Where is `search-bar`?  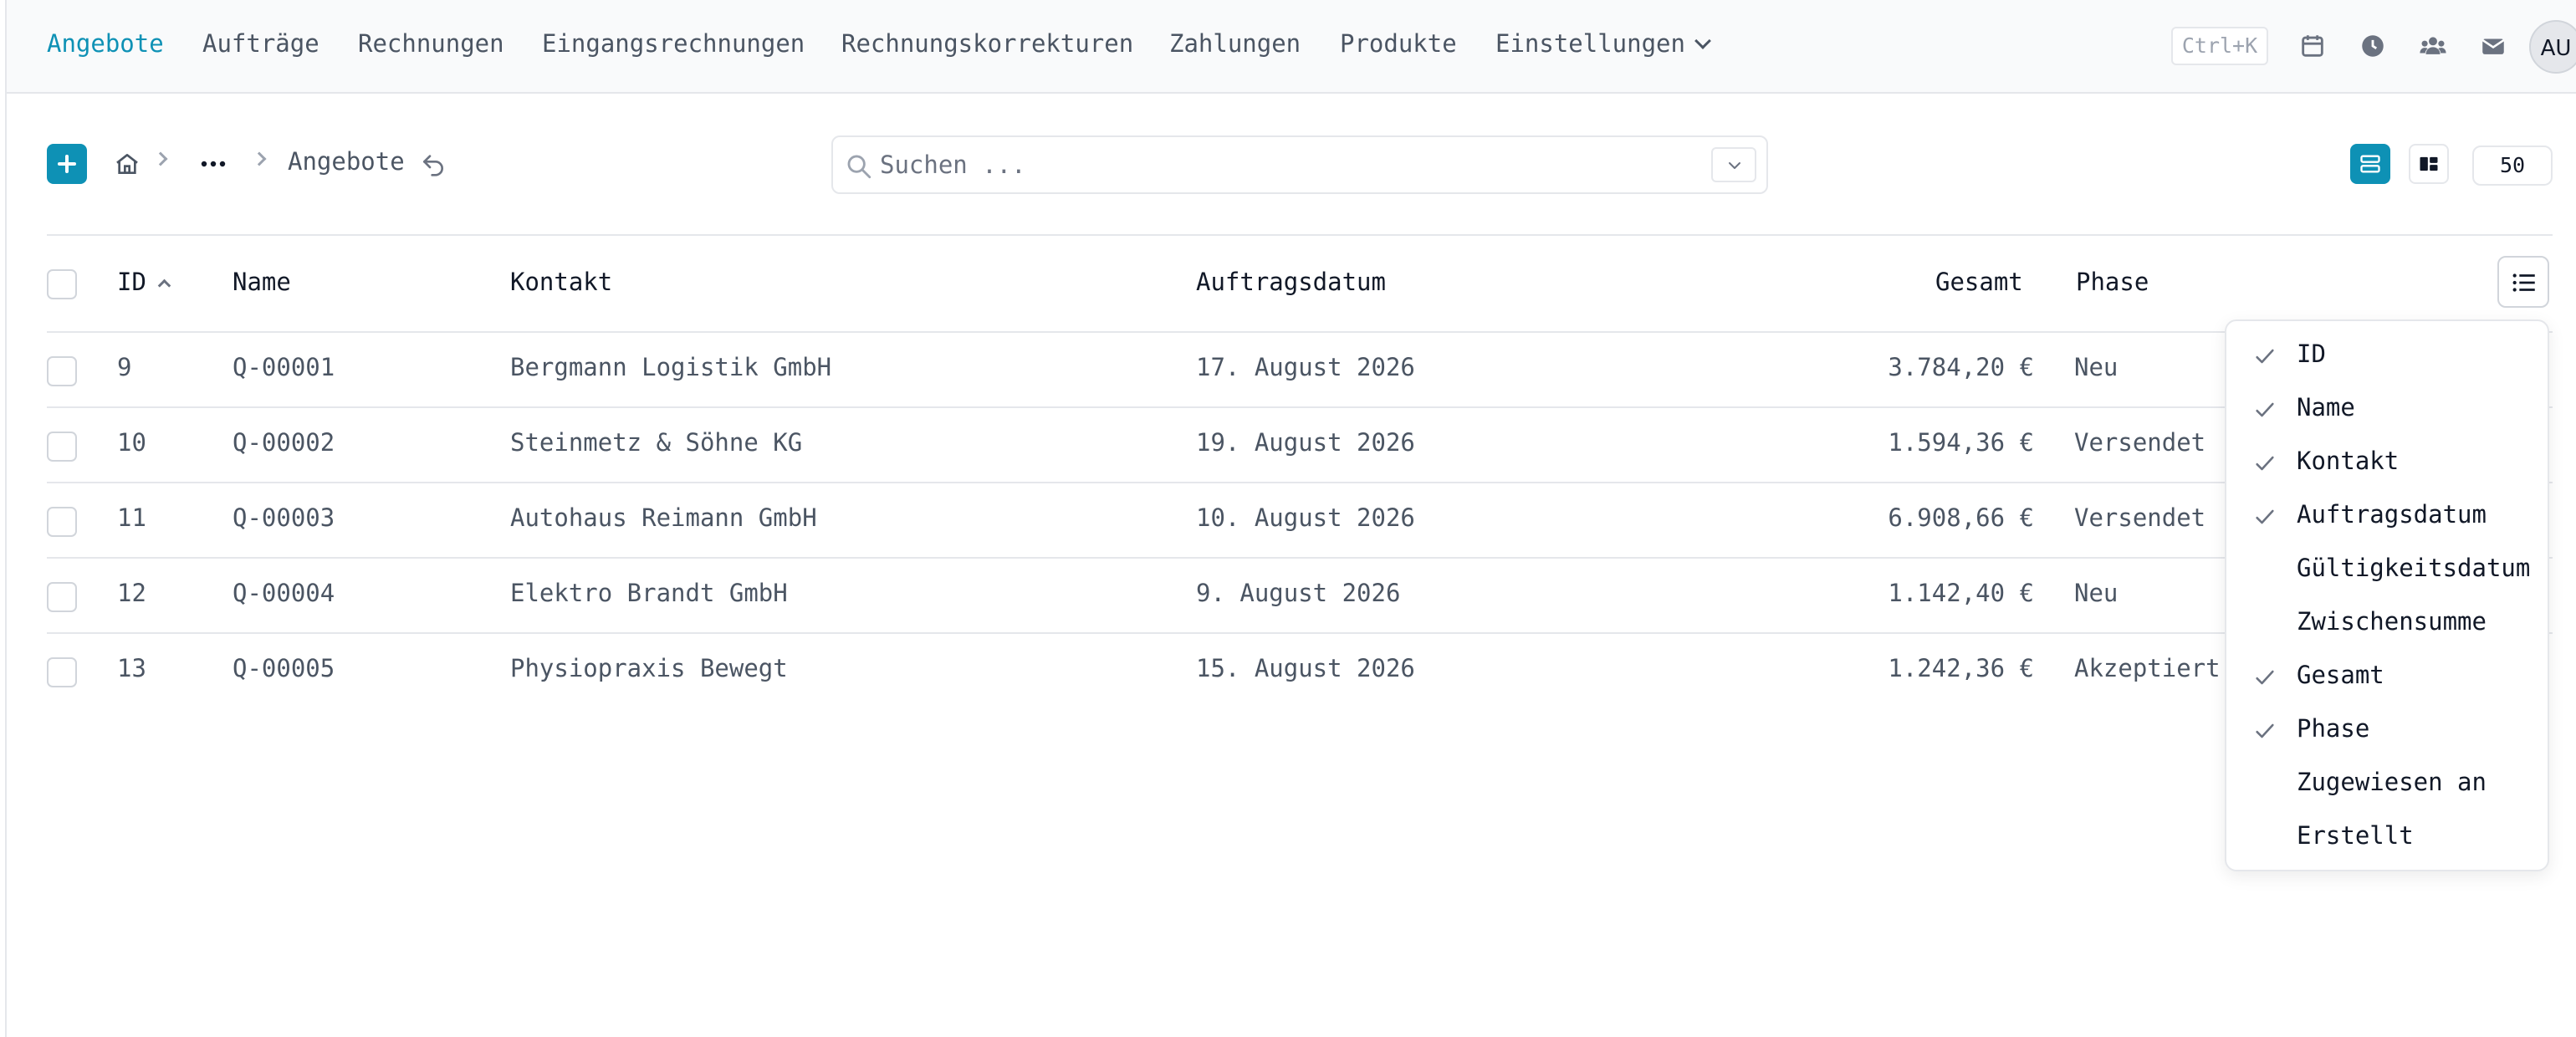
search-bar is located at coordinates (1299, 164).